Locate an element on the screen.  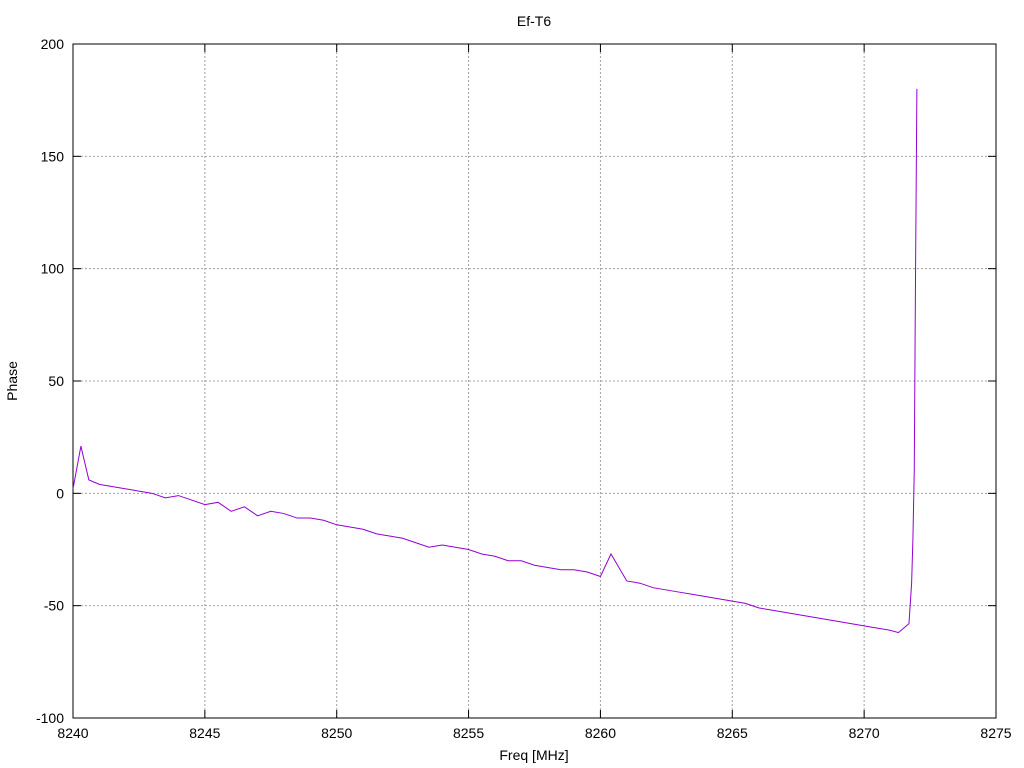
y-tick-label: 50 is located at coordinates (56, 381).